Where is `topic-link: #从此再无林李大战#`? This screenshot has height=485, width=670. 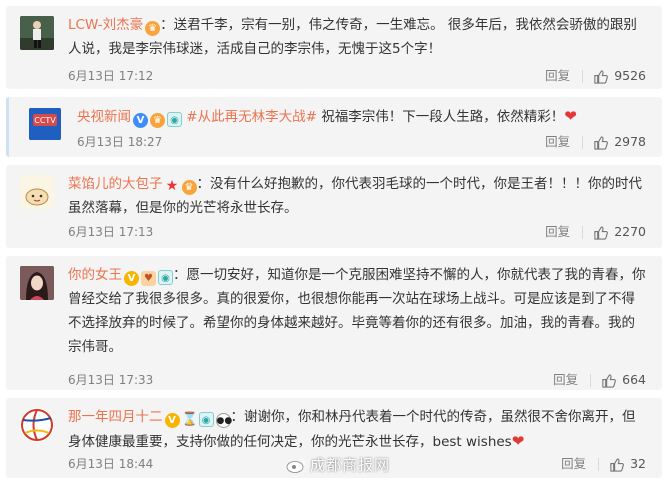 topic-link: #从此再无林李大战# is located at coordinates (251, 117).